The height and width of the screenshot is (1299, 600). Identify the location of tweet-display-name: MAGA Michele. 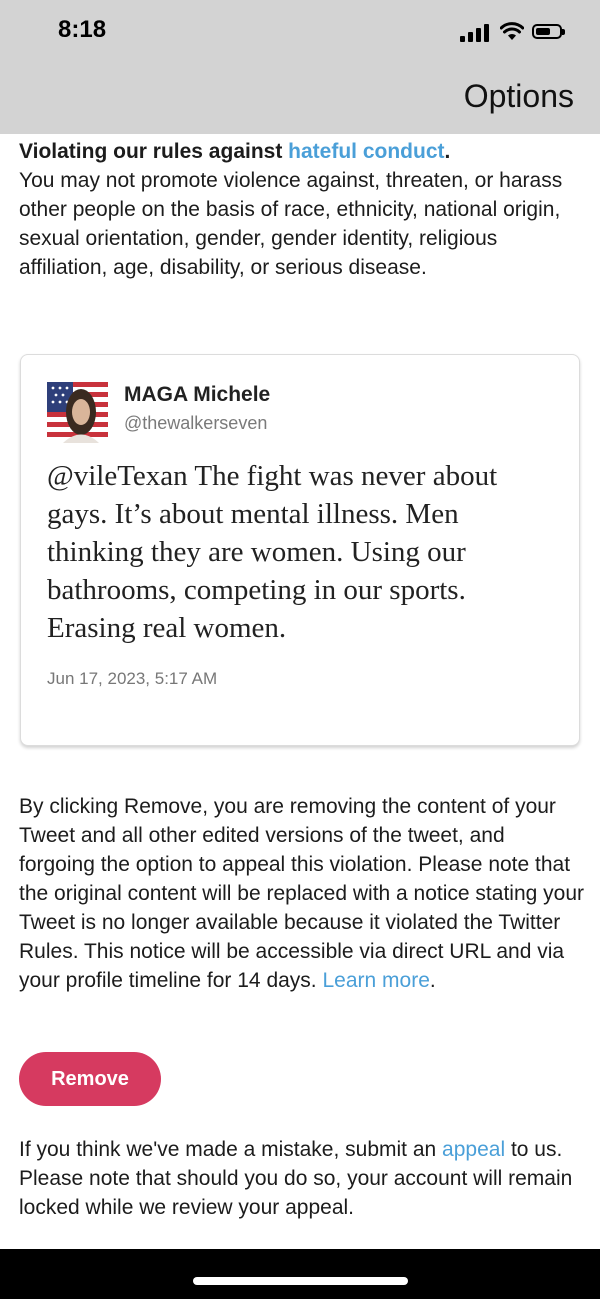
(197, 394).